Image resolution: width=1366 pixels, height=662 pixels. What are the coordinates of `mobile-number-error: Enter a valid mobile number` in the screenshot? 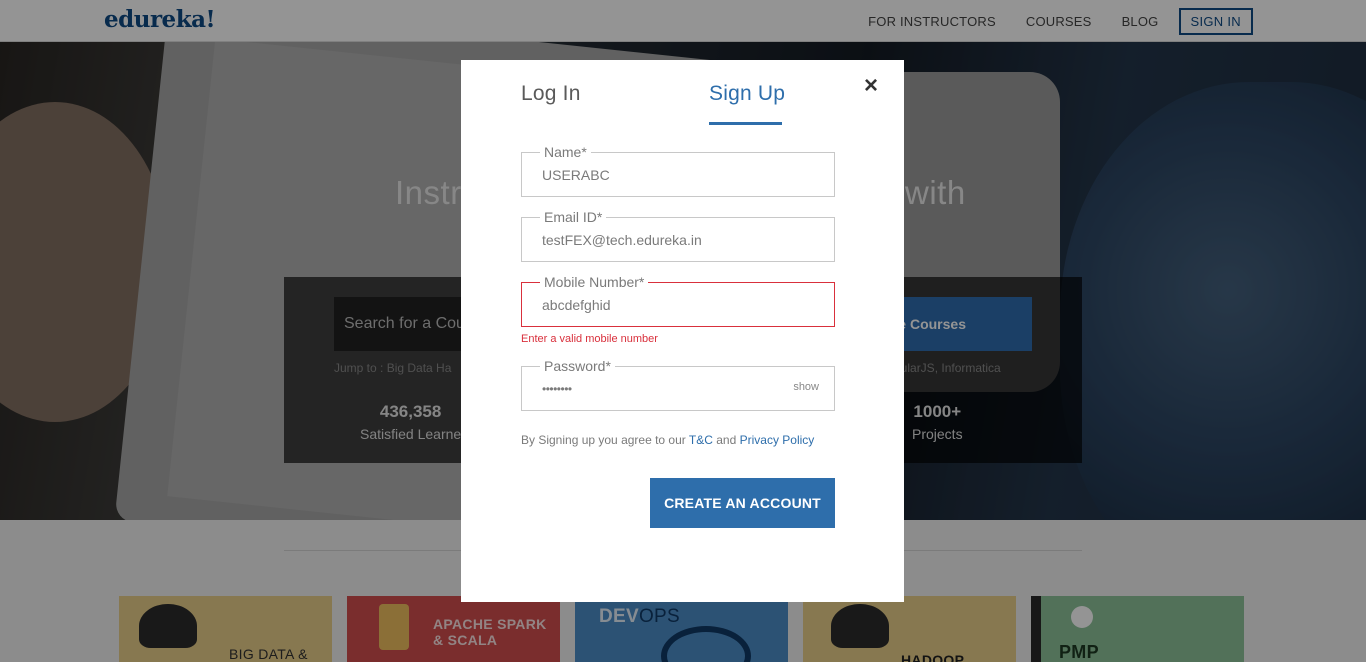 It's located at (589, 339).